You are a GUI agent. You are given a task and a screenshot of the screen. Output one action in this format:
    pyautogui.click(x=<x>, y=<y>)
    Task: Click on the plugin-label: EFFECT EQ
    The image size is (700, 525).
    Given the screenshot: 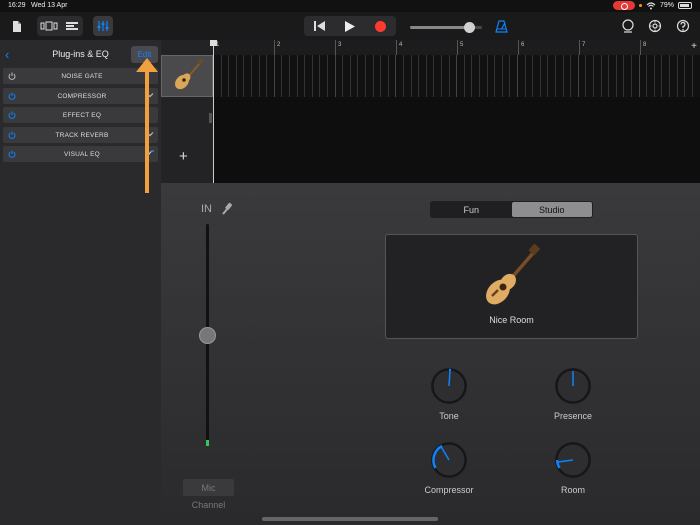 What is the action you would take?
    pyautogui.click(x=82, y=115)
    